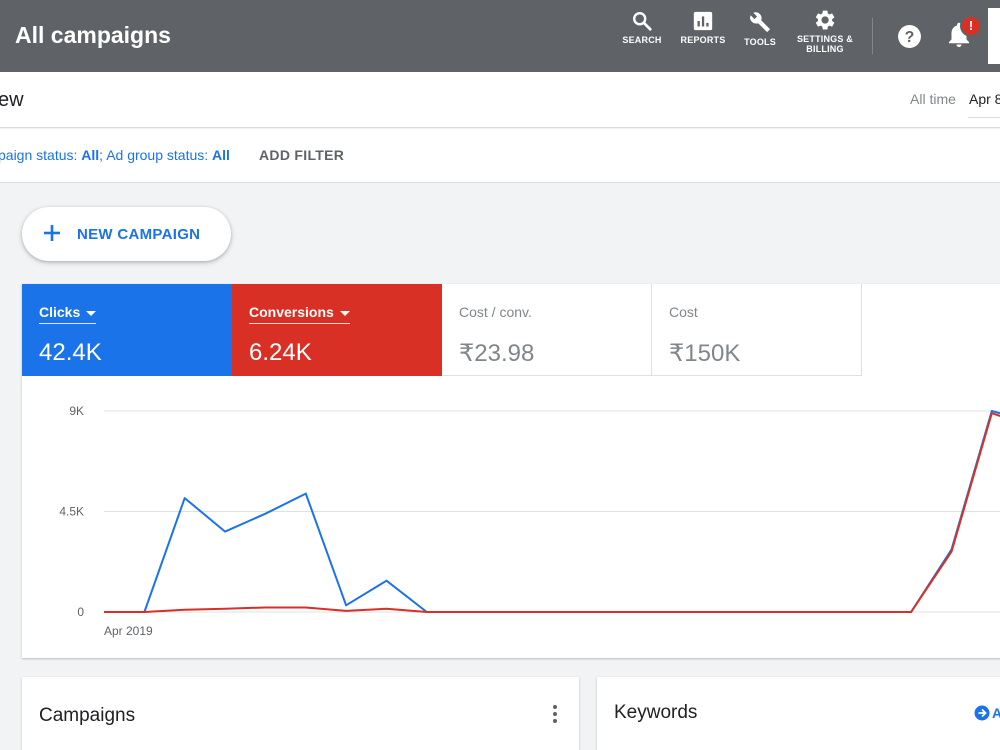  What do you see at coordinates (280, 352) in the screenshot?
I see `metric-conversions-value: 6.24K` at bounding box center [280, 352].